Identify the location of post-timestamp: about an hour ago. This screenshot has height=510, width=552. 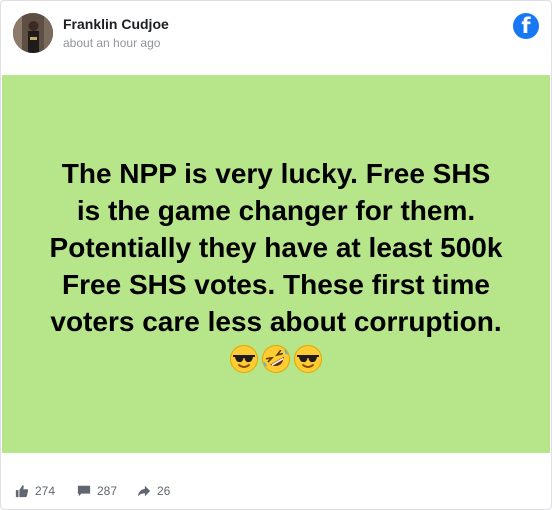
(111, 43).